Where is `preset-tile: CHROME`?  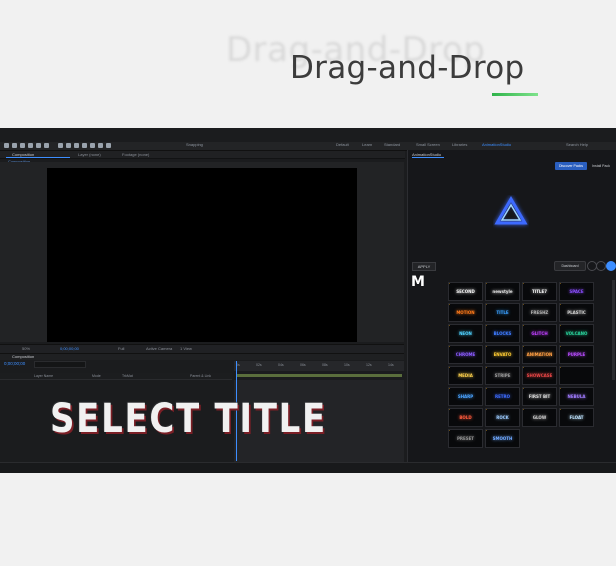 preset-tile: CHROME is located at coordinates (465, 354).